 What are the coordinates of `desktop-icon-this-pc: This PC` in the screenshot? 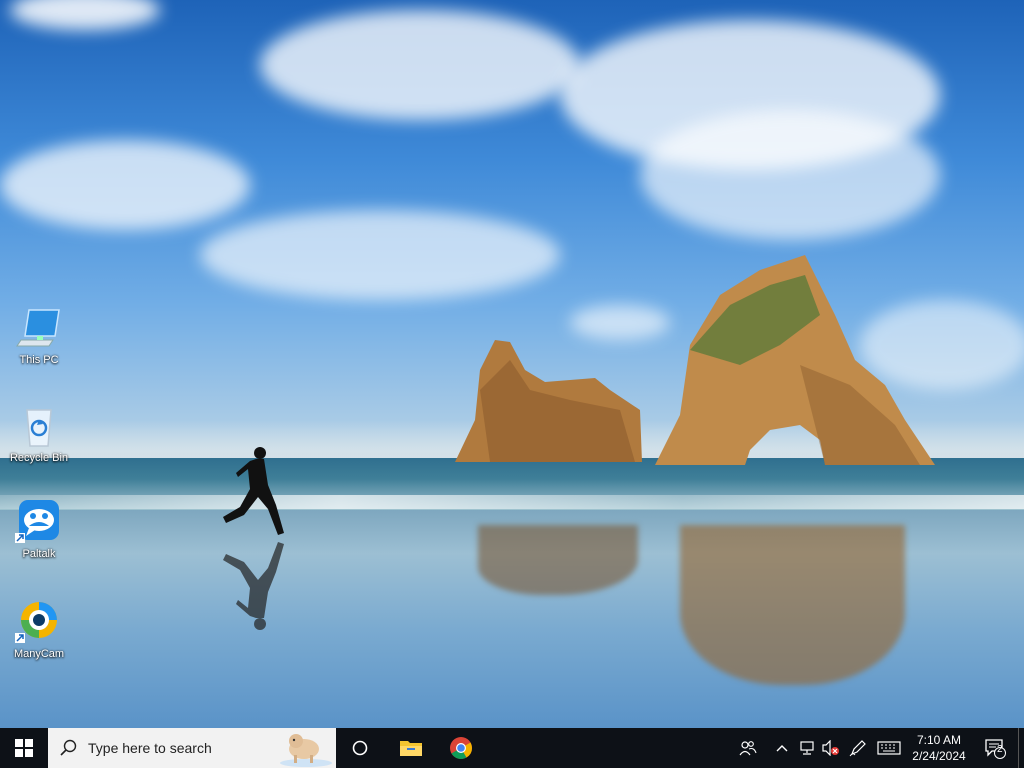 It's located at (39, 336).